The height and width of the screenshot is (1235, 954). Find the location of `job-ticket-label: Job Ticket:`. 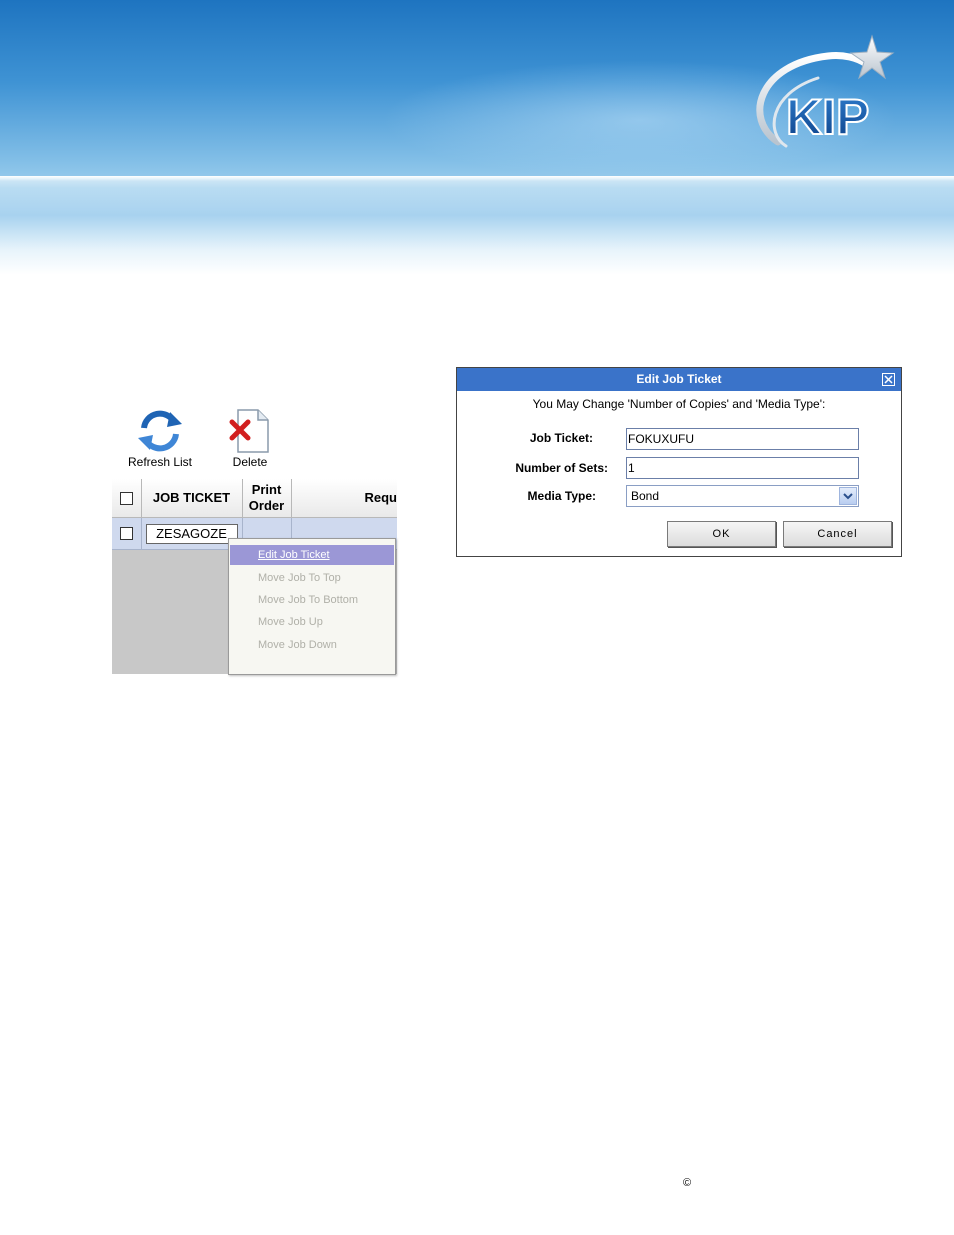

job-ticket-label: Job Ticket: is located at coordinates (561, 438).